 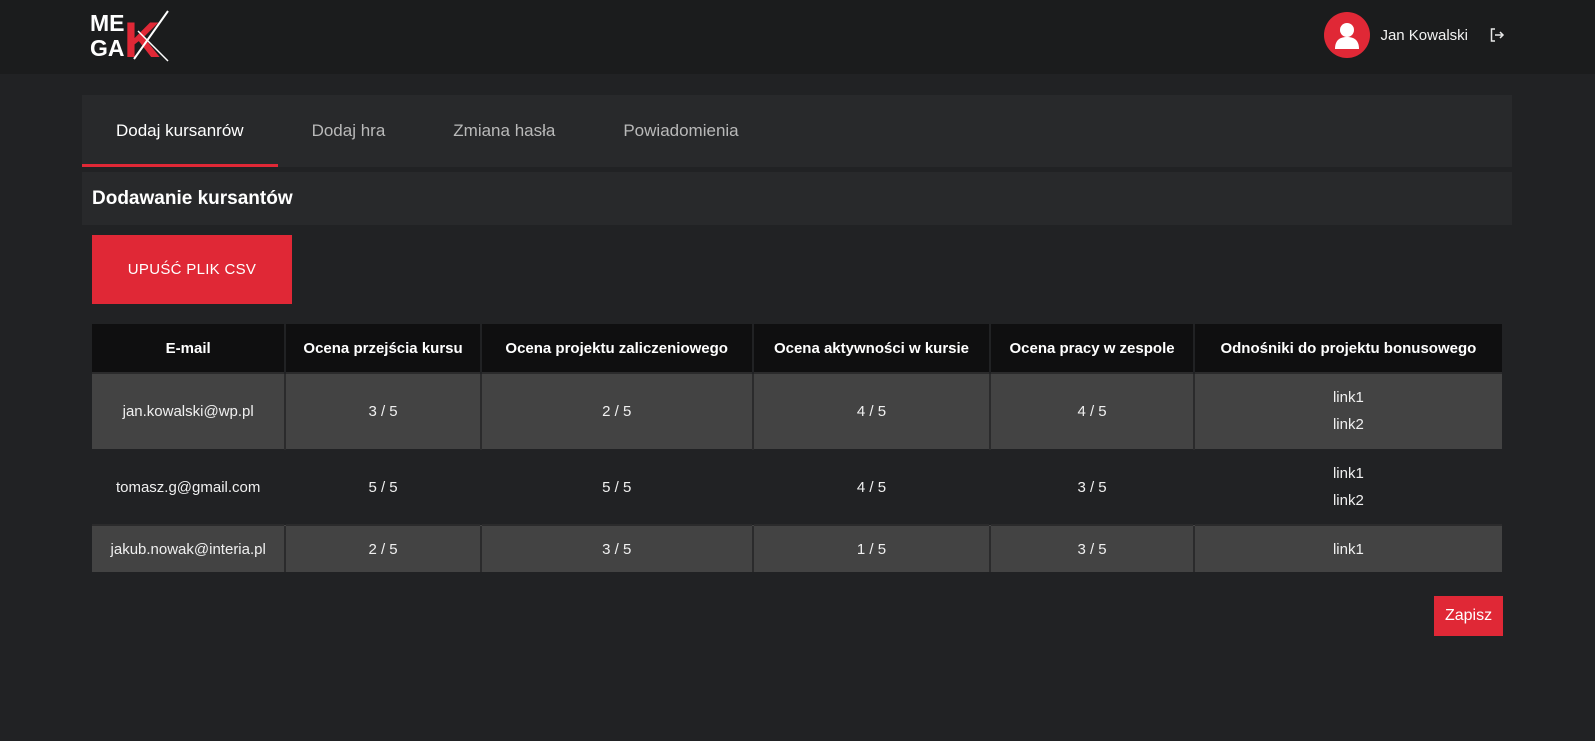 I want to click on save-button: Zapisz, so click(x=1468, y=616).